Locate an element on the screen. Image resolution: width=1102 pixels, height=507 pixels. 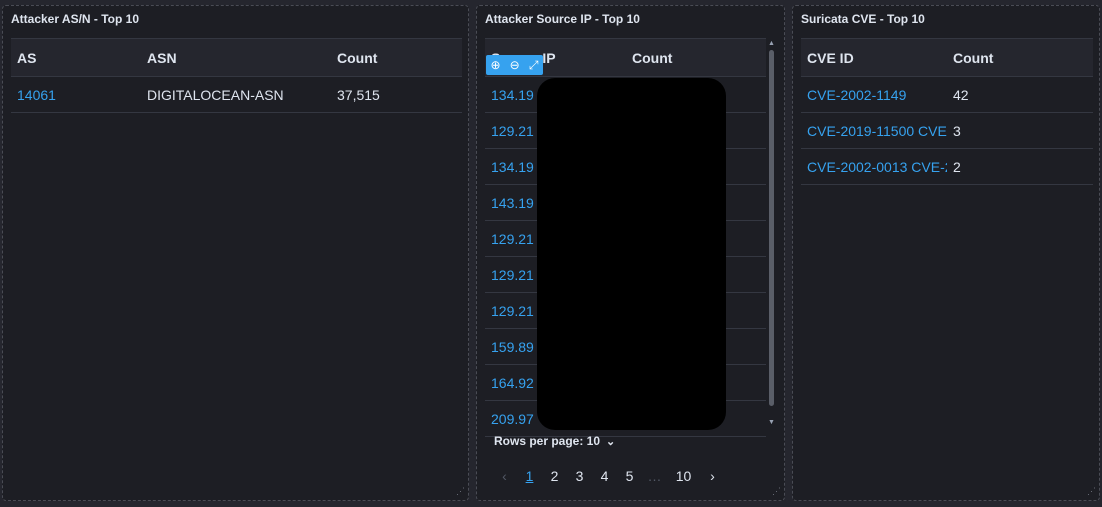
asn-cell: DIGITALOCEAN-ASN is located at coordinates (236, 94).